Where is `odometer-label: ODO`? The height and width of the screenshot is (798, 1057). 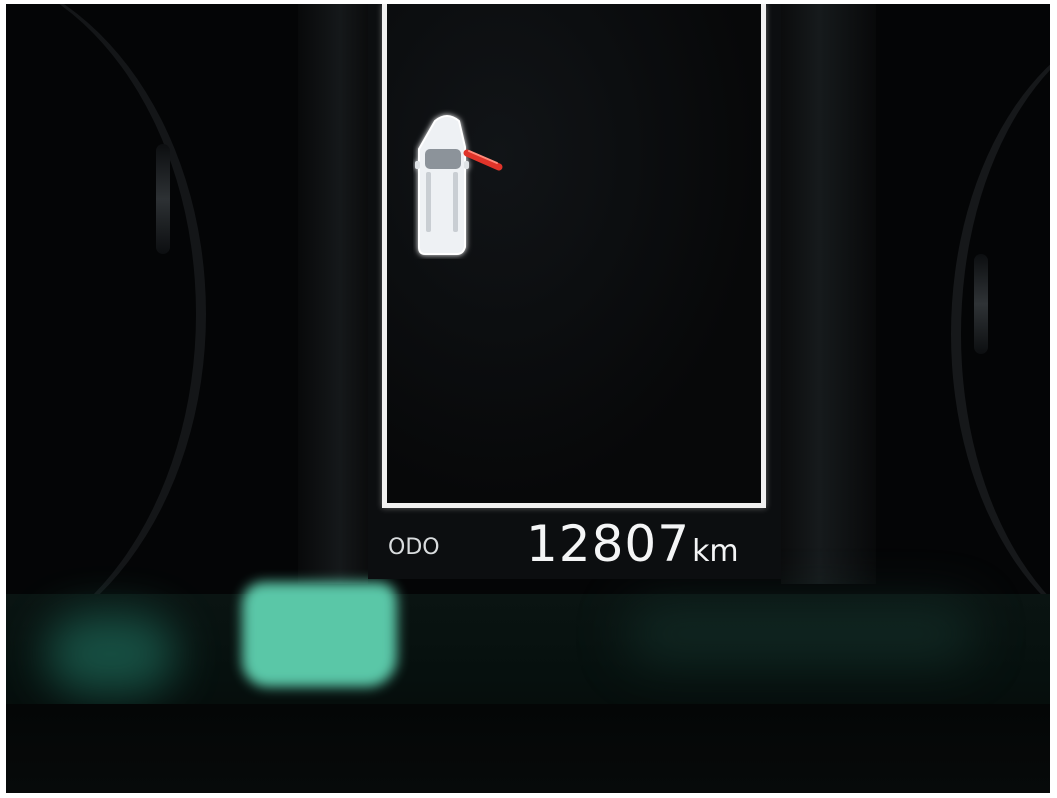 odometer-label: ODO is located at coordinates (414, 547).